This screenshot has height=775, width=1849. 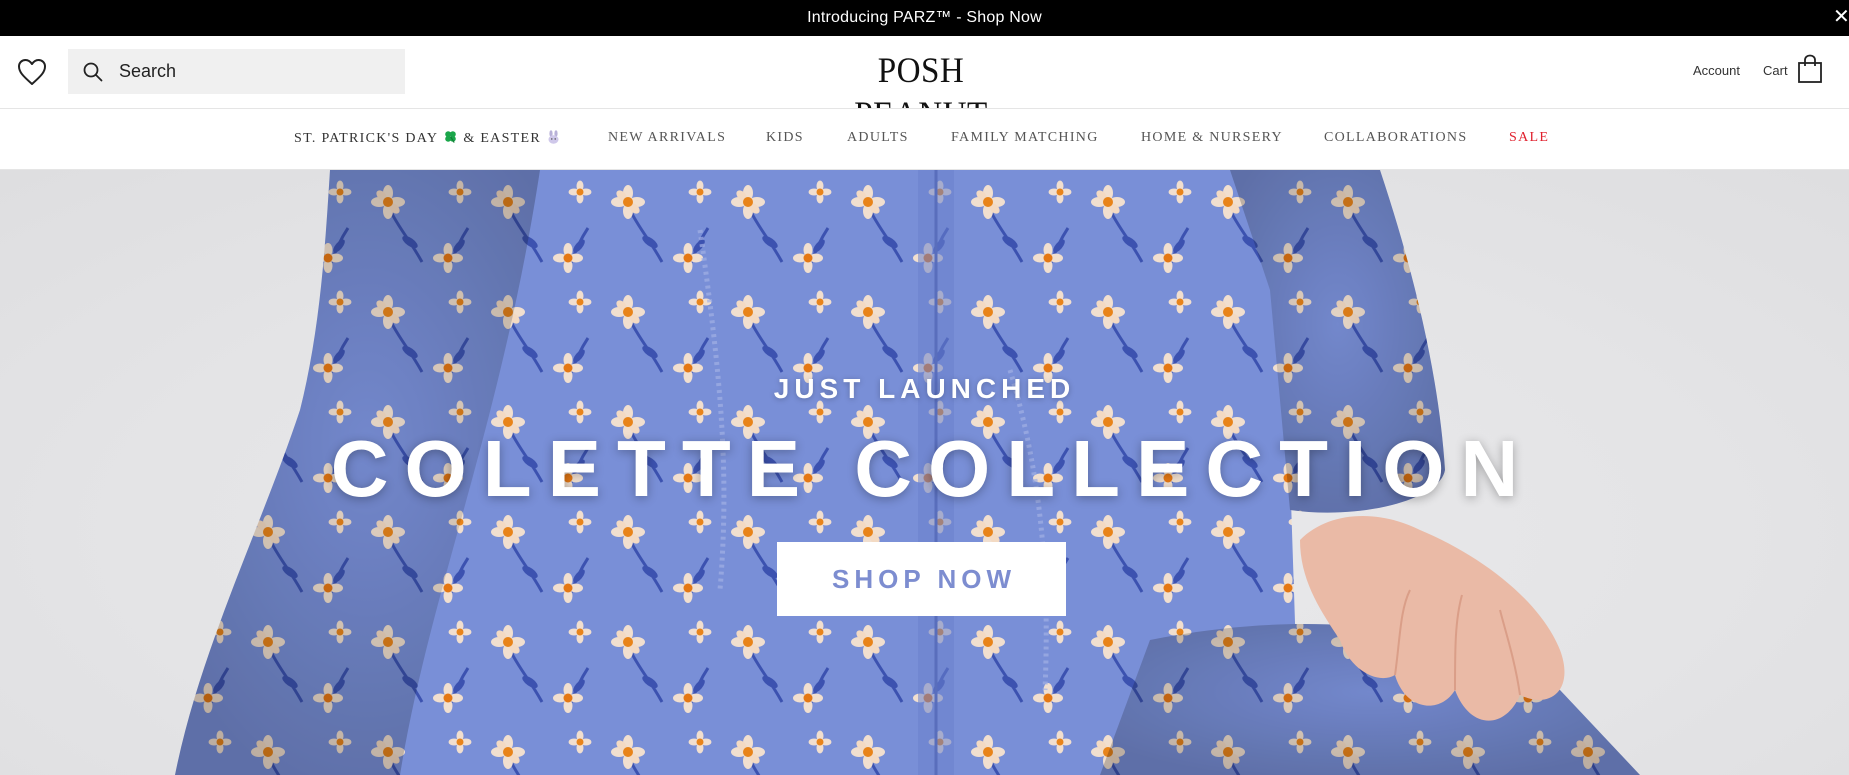 I want to click on search-input: Search, so click(x=236, y=71).